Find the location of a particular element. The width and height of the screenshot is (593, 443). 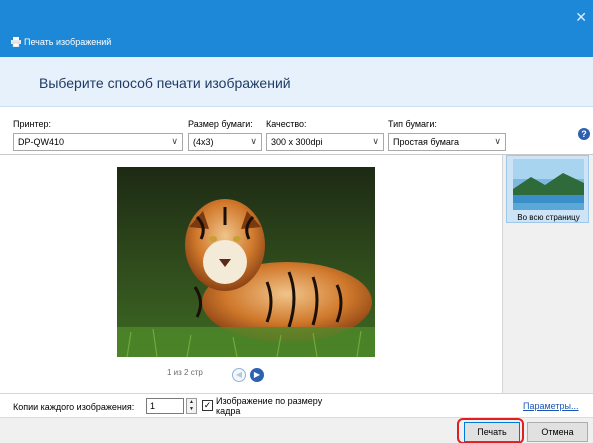

copies-label: Копии каждого изображения: is located at coordinates (74, 407).